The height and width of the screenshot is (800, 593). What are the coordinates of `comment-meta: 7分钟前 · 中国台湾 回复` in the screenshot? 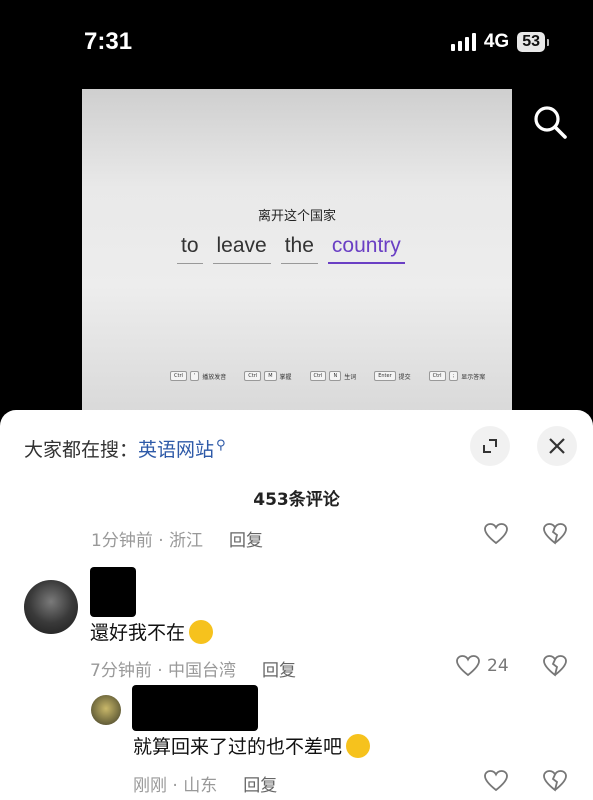 It's located at (193, 668).